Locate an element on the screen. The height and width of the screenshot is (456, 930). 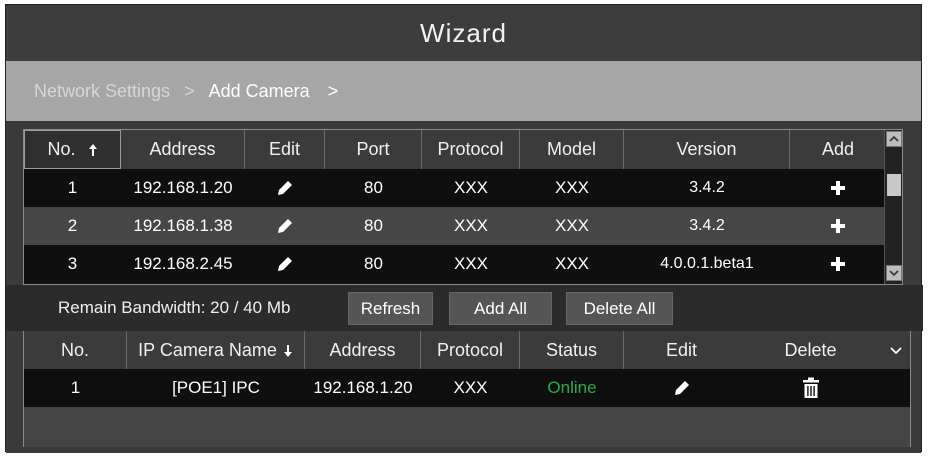
col-header-model: Model is located at coordinates (572, 149).